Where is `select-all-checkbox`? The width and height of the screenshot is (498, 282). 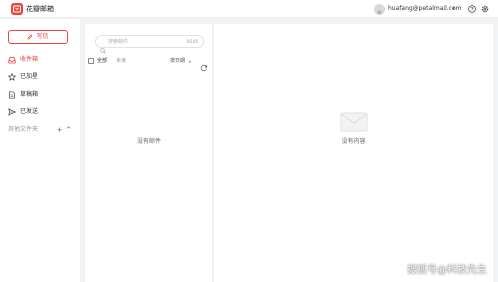
select-all-checkbox is located at coordinates (91, 61).